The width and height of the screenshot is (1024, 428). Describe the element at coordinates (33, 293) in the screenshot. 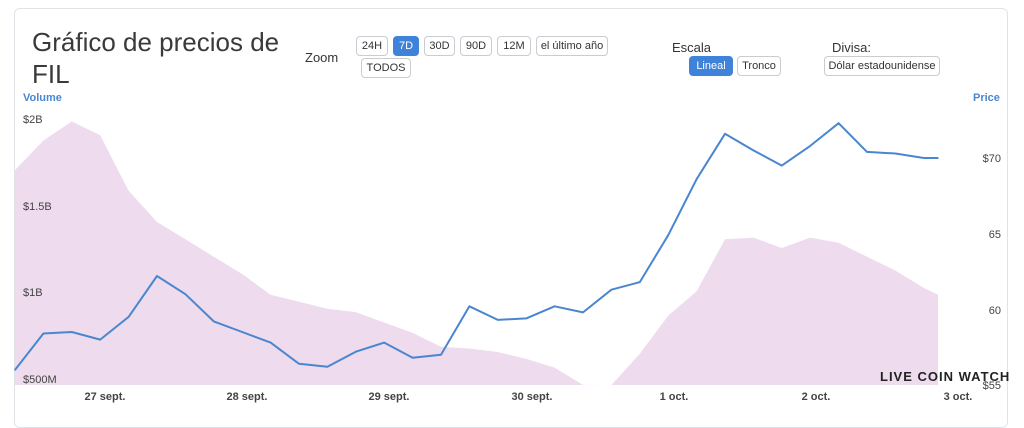

I see `y-left-tick-label: $1B` at that location.